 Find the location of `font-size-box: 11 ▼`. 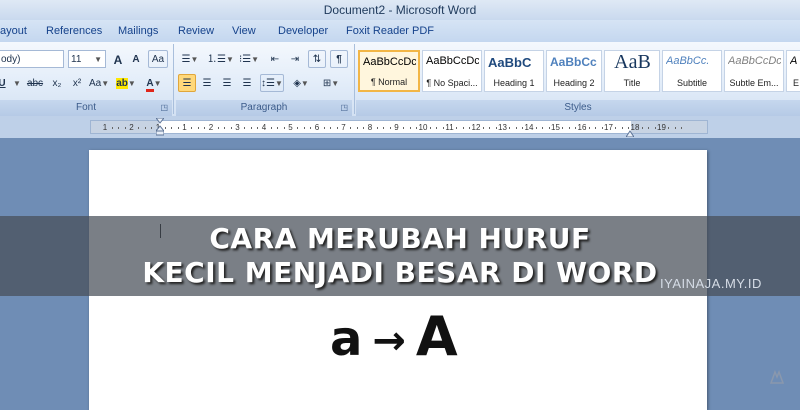

font-size-box: 11 ▼ is located at coordinates (87, 59).